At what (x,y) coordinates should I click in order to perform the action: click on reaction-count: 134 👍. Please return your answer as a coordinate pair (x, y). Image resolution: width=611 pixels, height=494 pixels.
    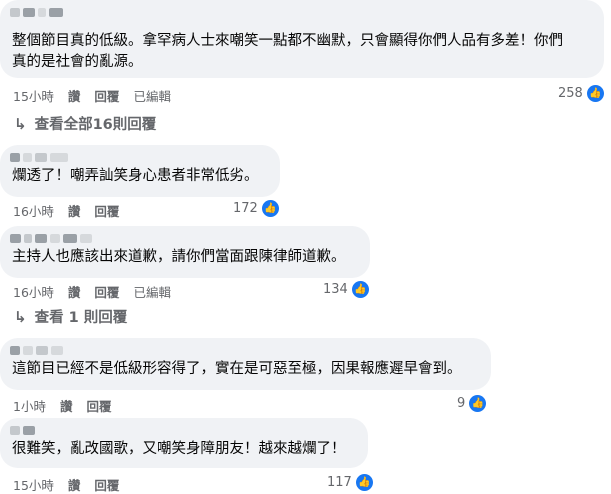
    Looking at the image, I should click on (346, 289).